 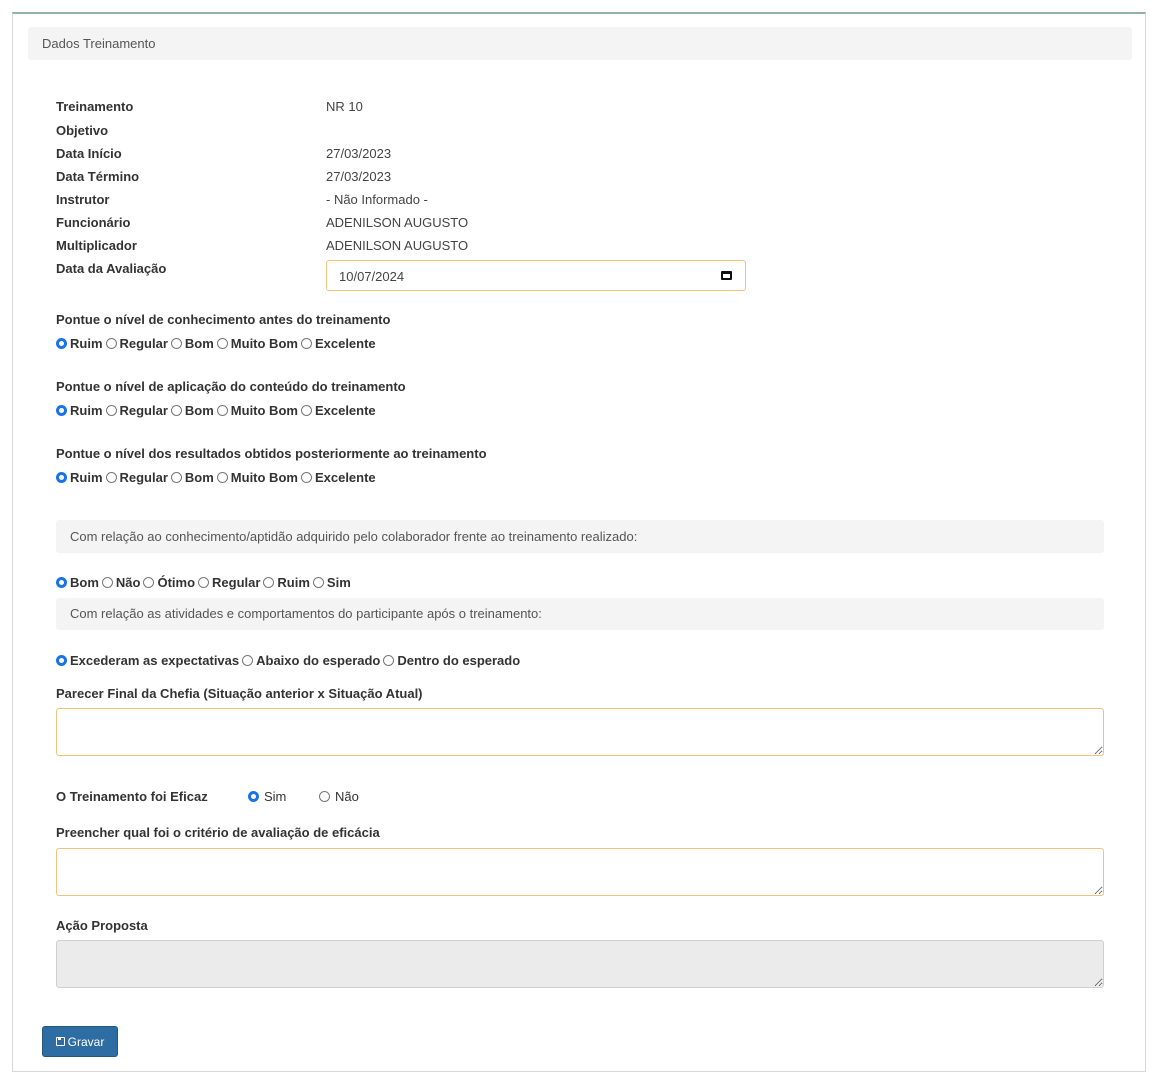 What do you see at coordinates (580, 732) in the screenshot?
I see `parecer-textarea` at bounding box center [580, 732].